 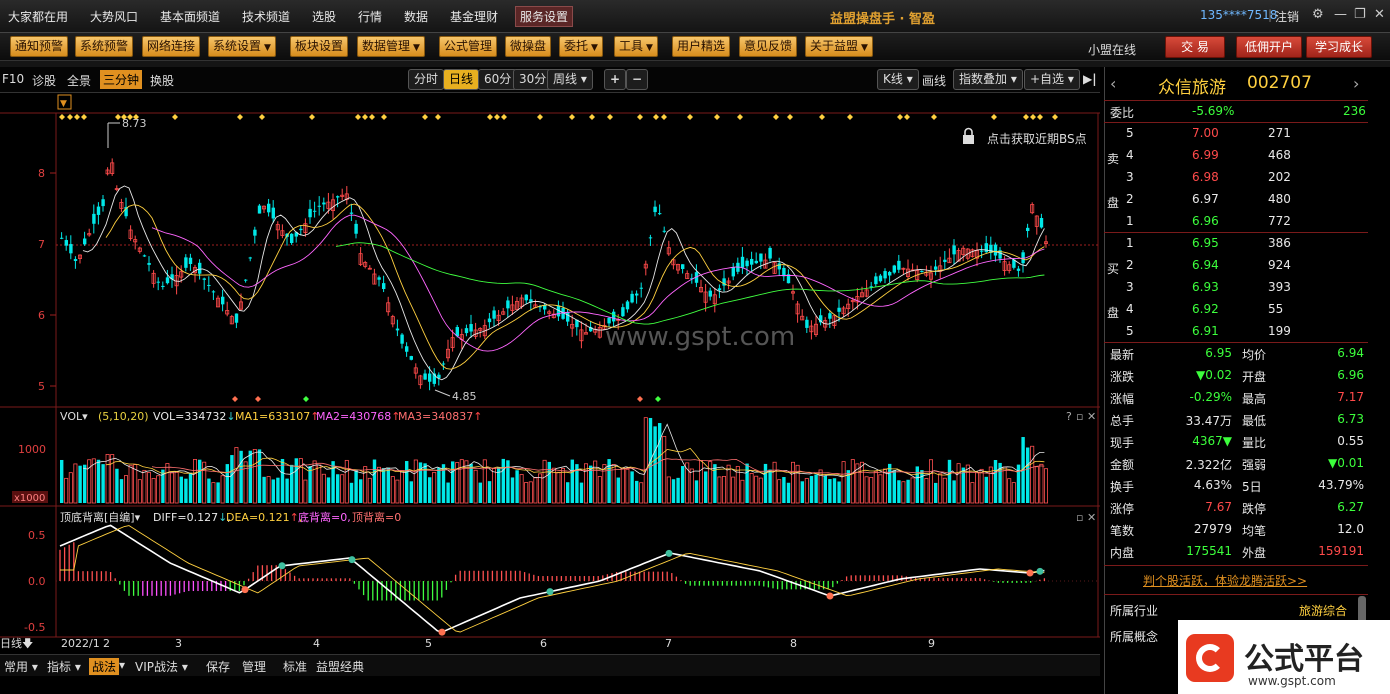 What do you see at coordinates (16, 643) in the screenshot?
I see `period-label: 日线🡇` at bounding box center [16, 643].